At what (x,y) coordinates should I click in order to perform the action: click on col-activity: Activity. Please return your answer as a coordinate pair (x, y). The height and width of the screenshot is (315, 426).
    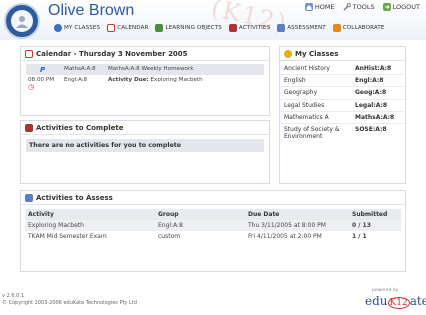
    Looking at the image, I should click on (90, 214).